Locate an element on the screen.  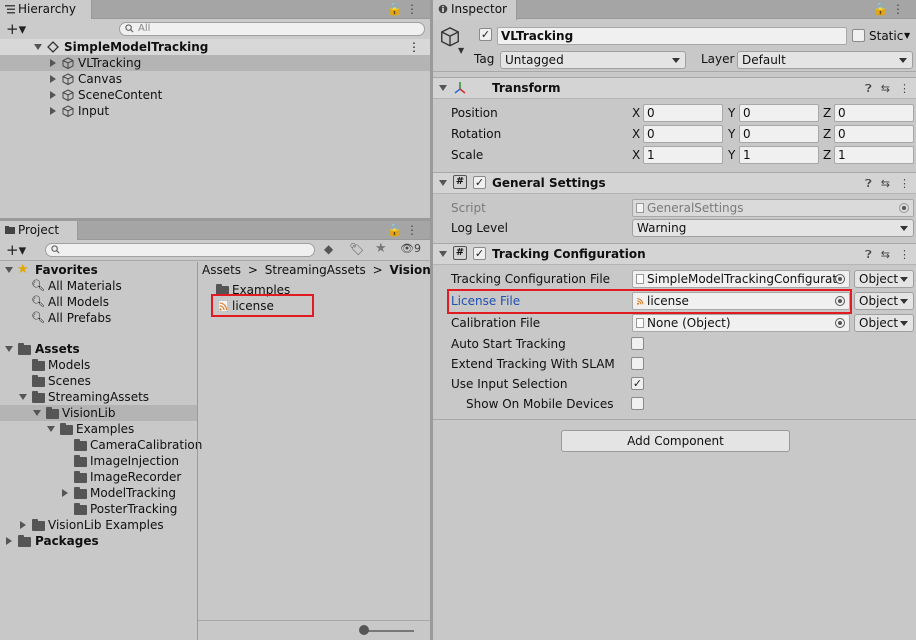
favorites-row: ★ Favorites is located at coordinates (98, 270).